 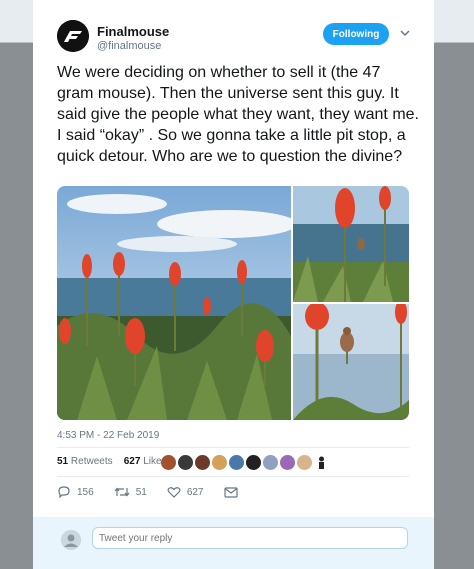 What do you see at coordinates (185, 492) in the screenshot?
I see `like-button: 627` at bounding box center [185, 492].